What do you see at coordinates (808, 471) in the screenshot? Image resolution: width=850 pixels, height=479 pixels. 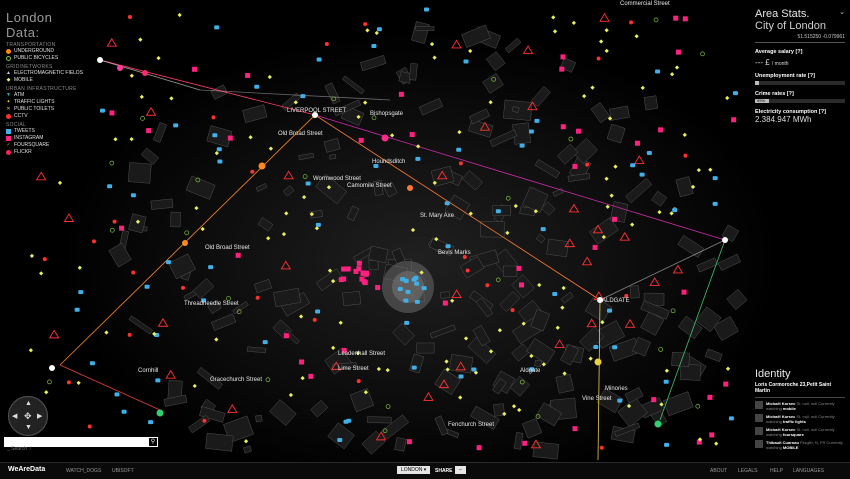 I see `footer-link-languages: LANGUAGES` at bounding box center [808, 471].